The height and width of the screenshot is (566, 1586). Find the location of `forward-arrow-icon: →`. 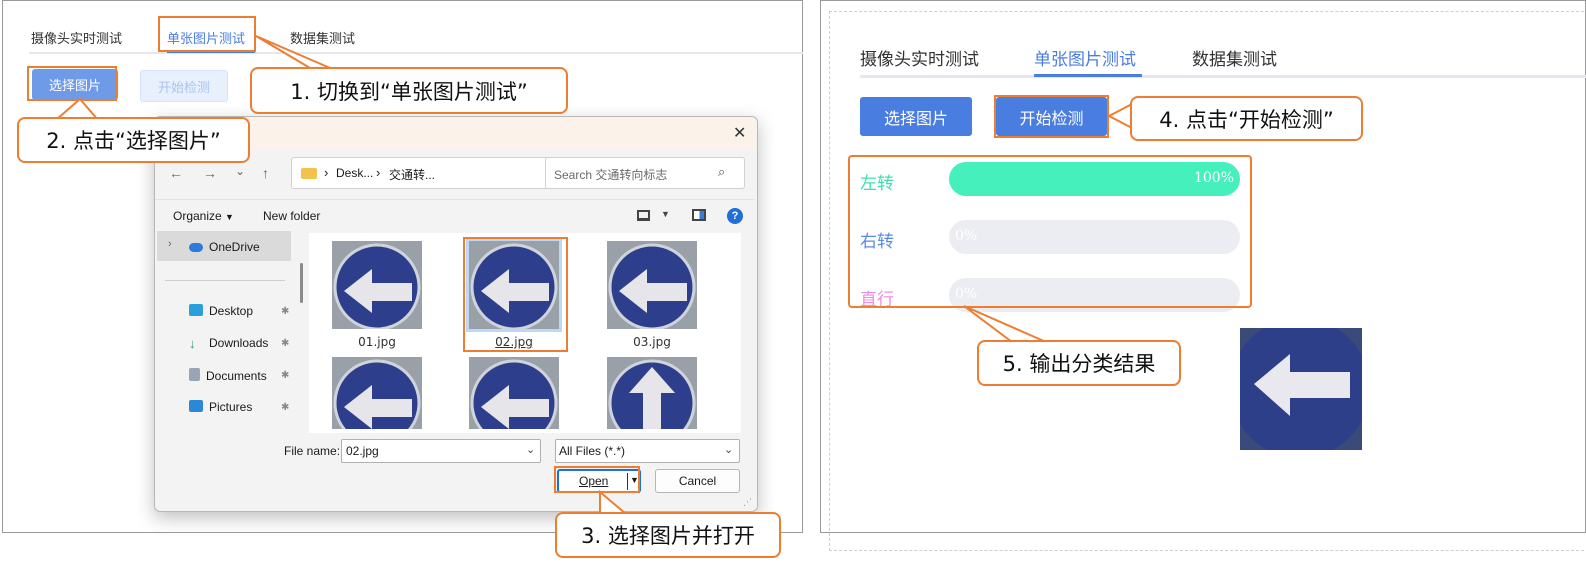

forward-arrow-icon: → is located at coordinates (210, 173).